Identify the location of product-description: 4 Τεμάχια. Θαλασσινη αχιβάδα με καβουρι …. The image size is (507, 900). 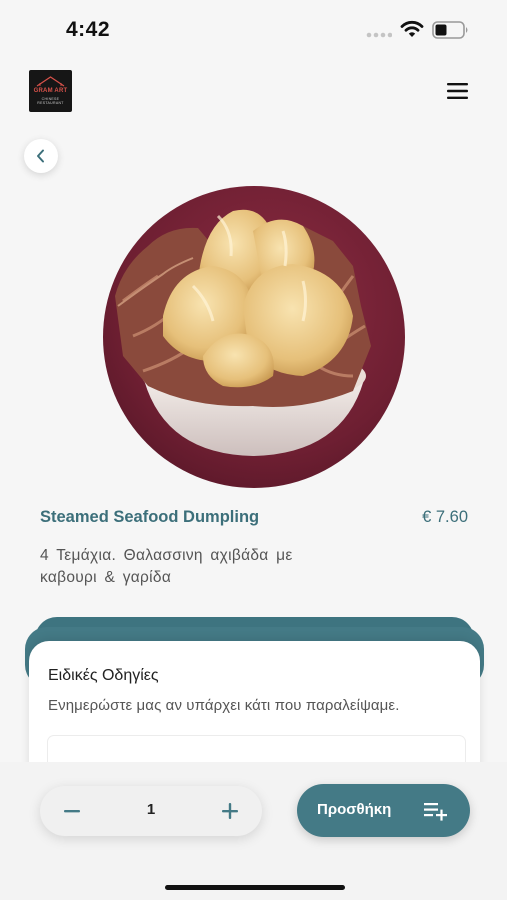
(166, 566).